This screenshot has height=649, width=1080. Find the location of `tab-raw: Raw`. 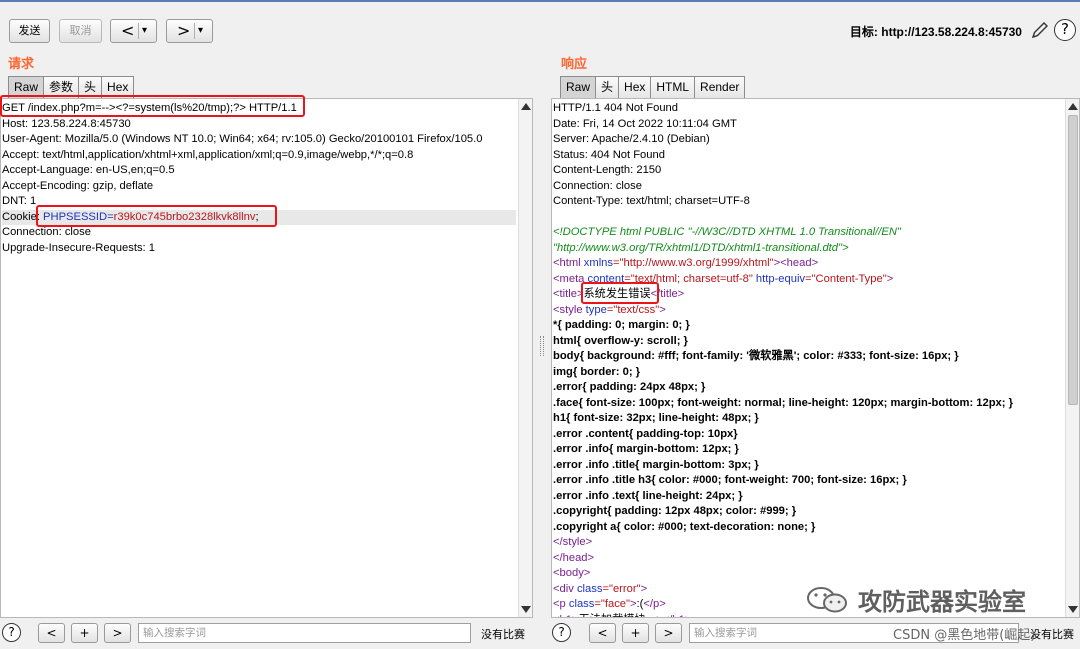

tab-raw: Raw is located at coordinates (578, 87).